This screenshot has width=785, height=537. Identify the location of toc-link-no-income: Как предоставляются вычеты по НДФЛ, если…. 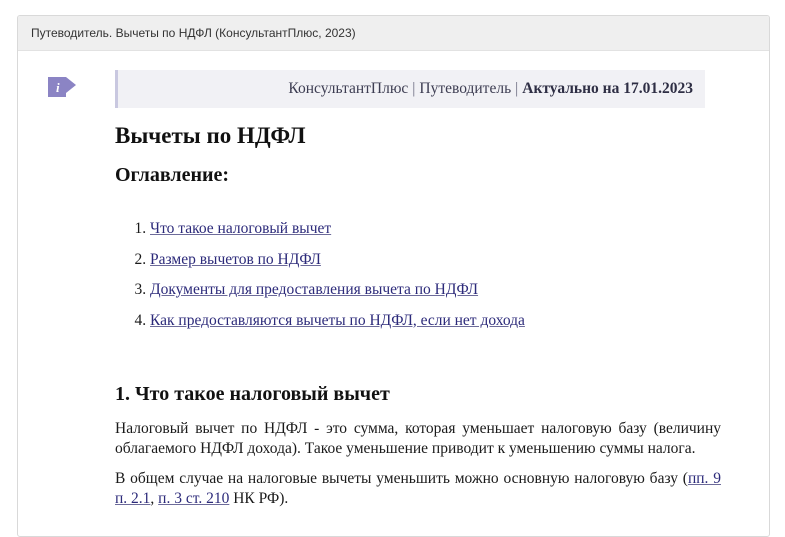
(337, 320).